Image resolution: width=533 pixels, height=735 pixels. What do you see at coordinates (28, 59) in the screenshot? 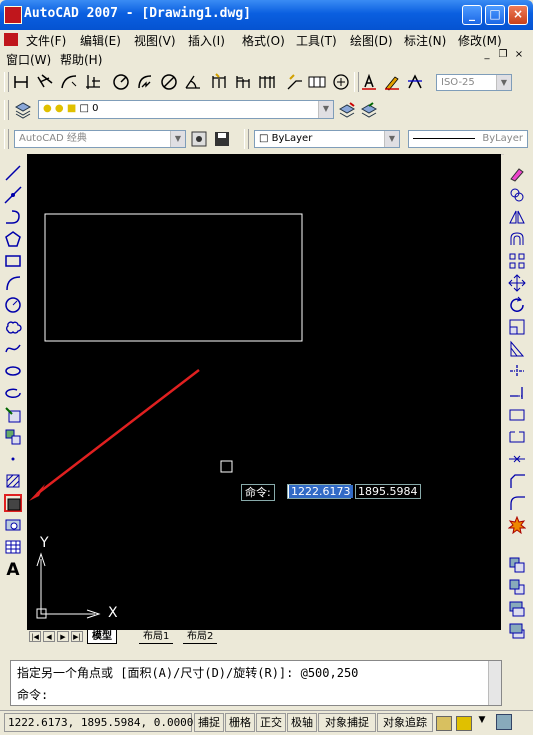
I see `menu-window: 窗口(W)` at bounding box center [28, 59].